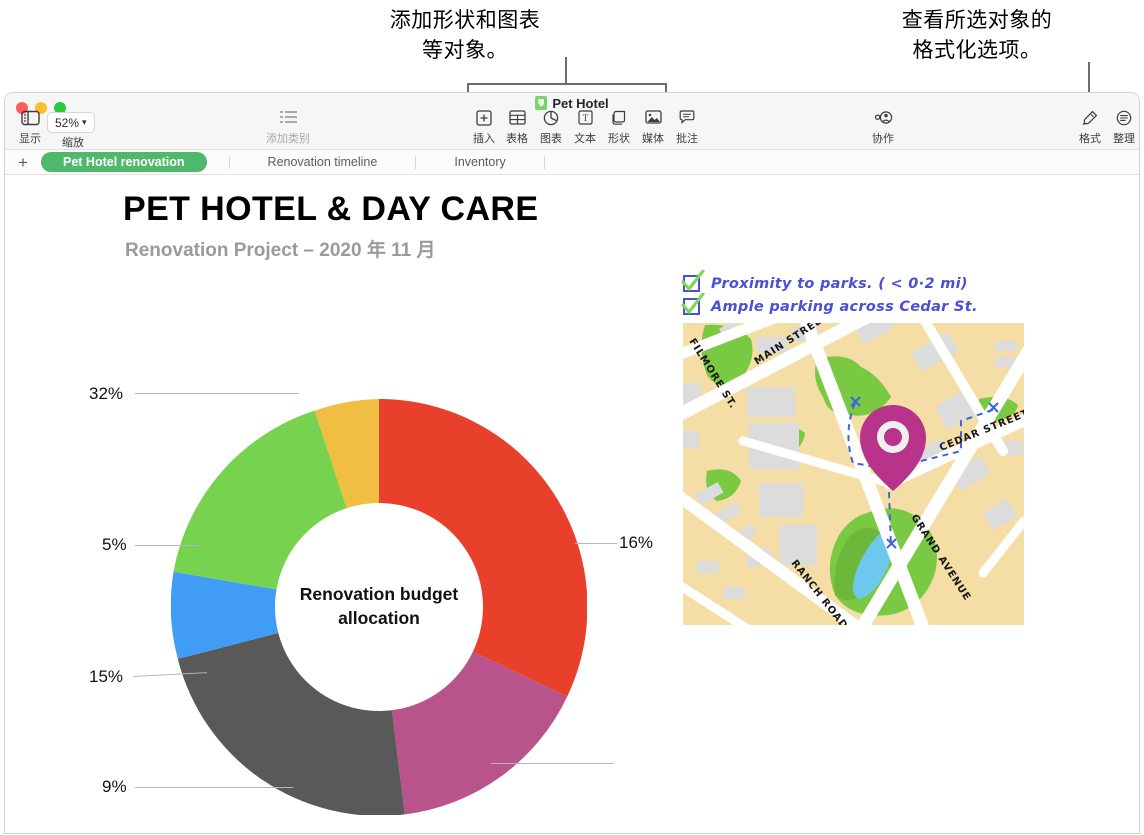 Image resolution: width=1144 pixels, height=835 pixels. What do you see at coordinates (280, 250) in the screenshot?
I see `page-subtitle: Renovation Project – 2020 年 11 月` at bounding box center [280, 250].